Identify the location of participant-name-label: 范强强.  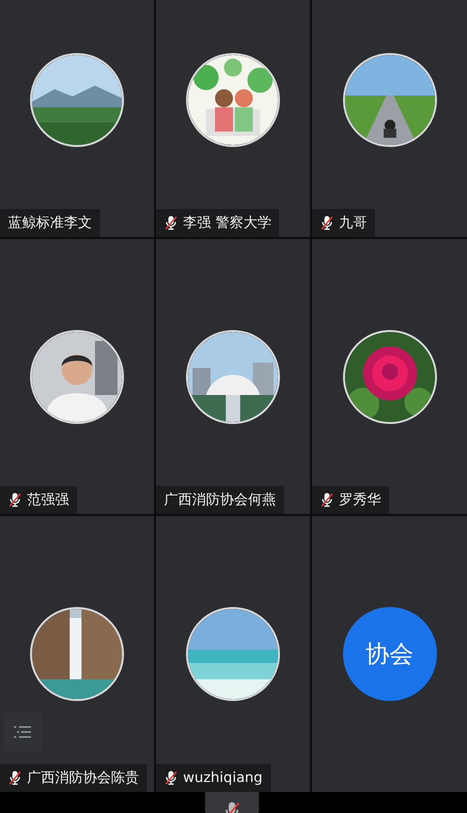
(38, 500).